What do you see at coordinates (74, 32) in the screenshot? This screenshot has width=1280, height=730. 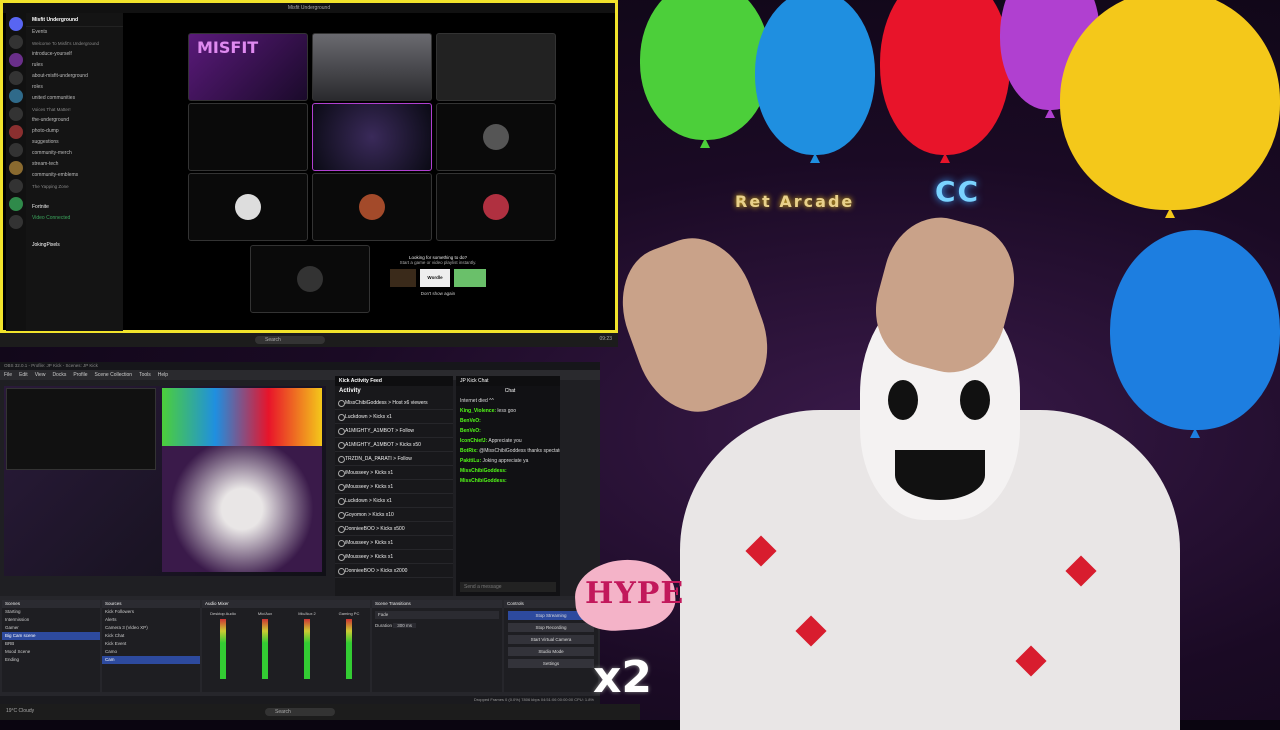 I see `channel-item: Events` at bounding box center [74, 32].